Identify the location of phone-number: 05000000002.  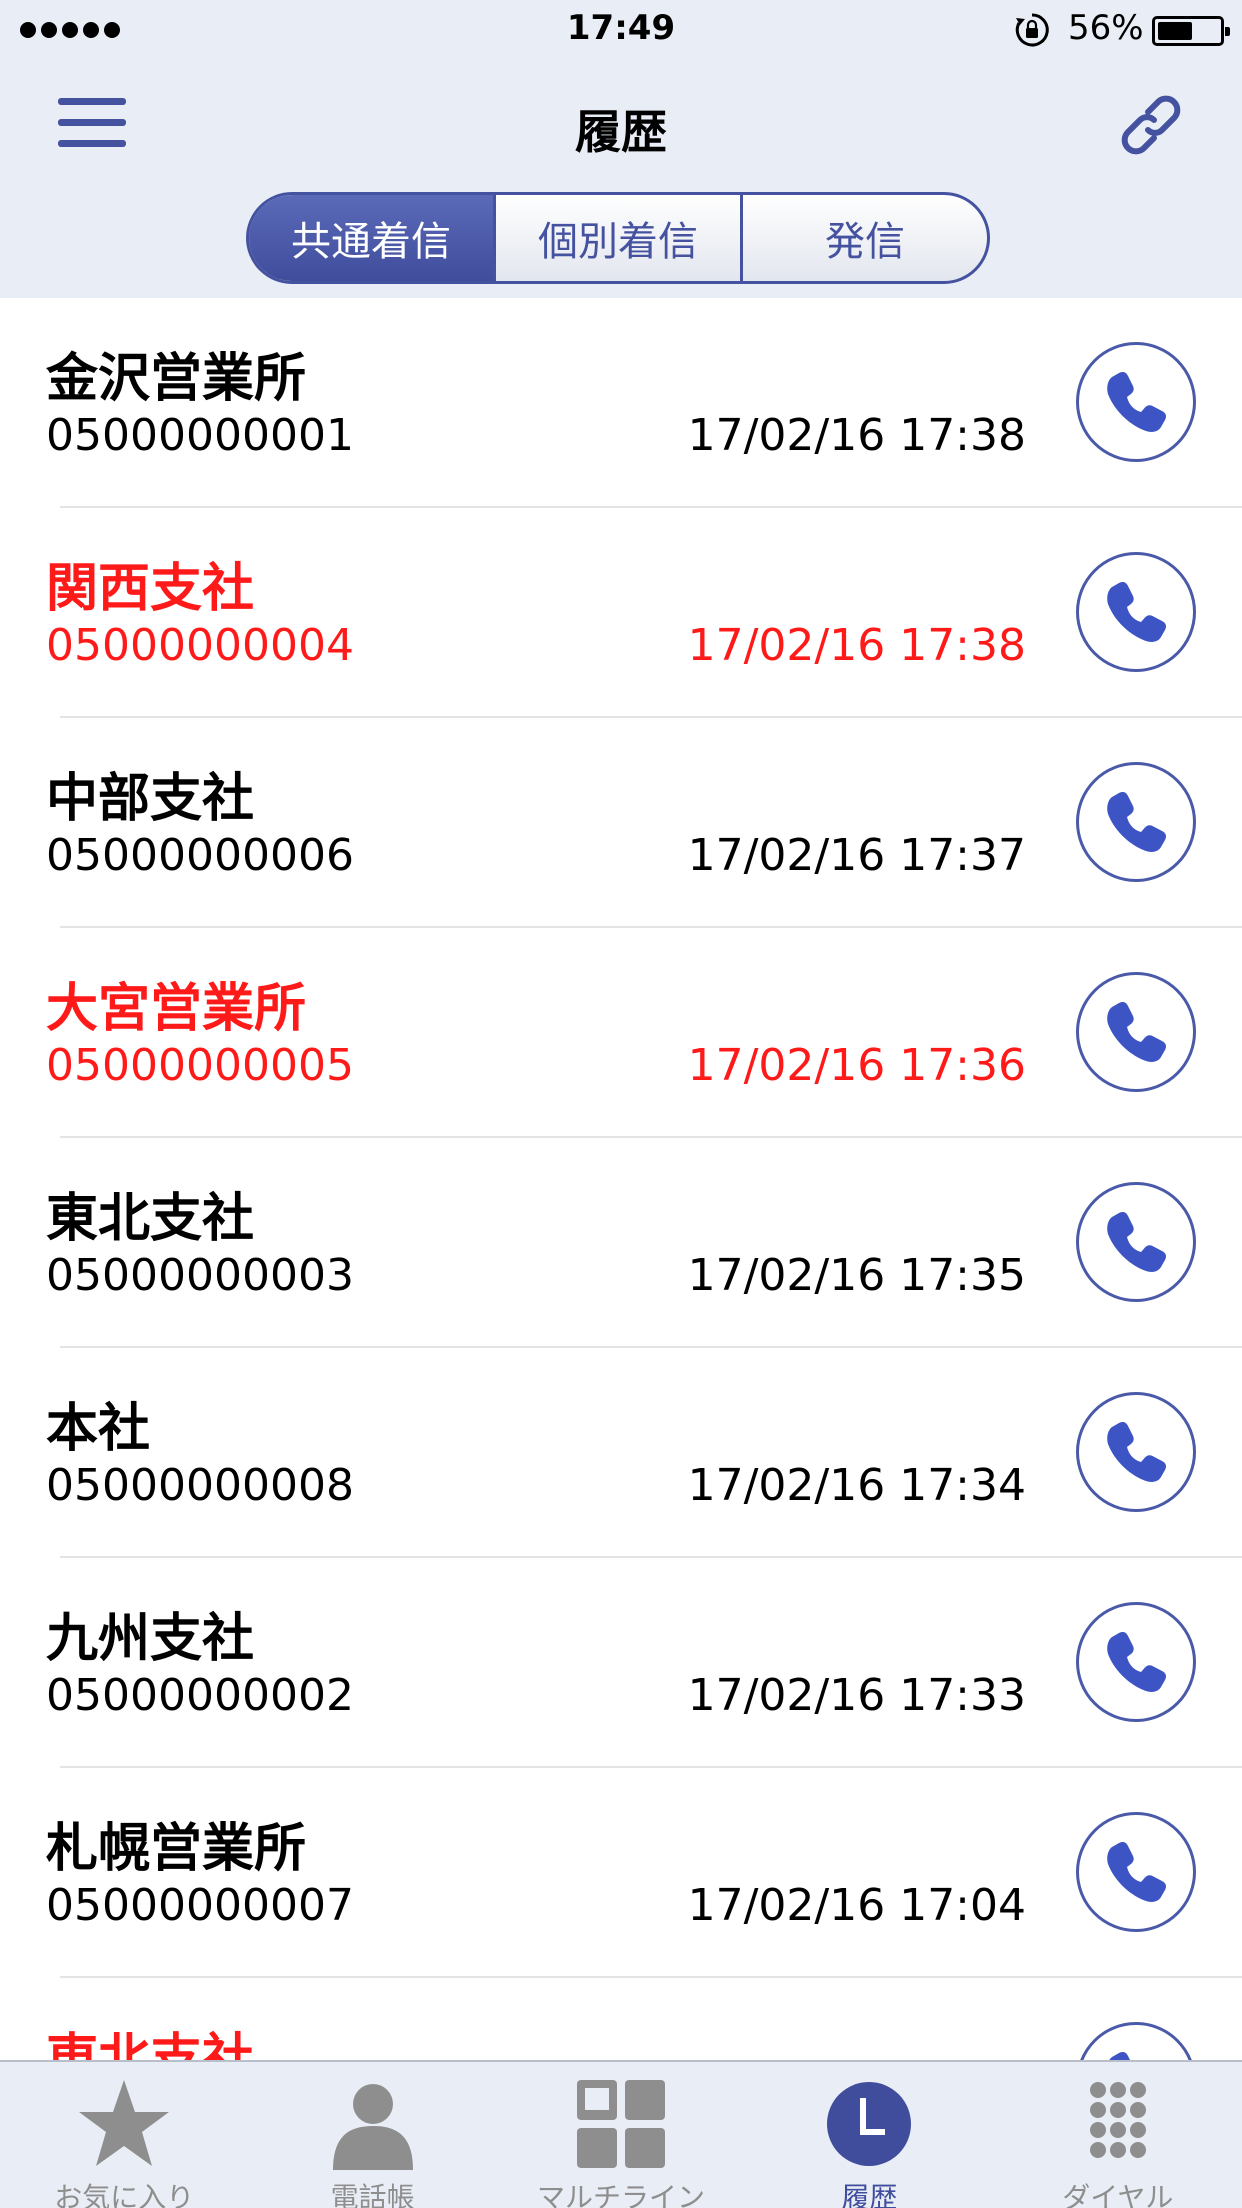
(200, 1695).